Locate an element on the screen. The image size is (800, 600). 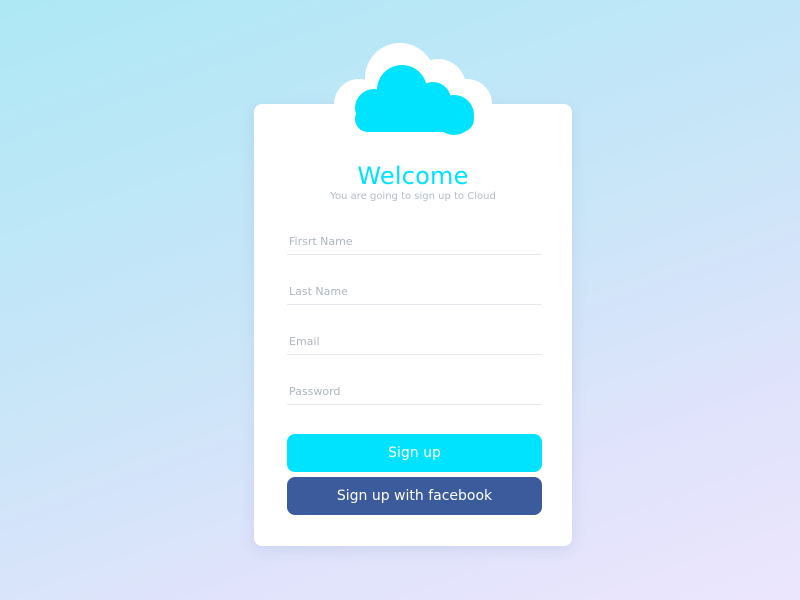
email-field is located at coordinates (414, 341).